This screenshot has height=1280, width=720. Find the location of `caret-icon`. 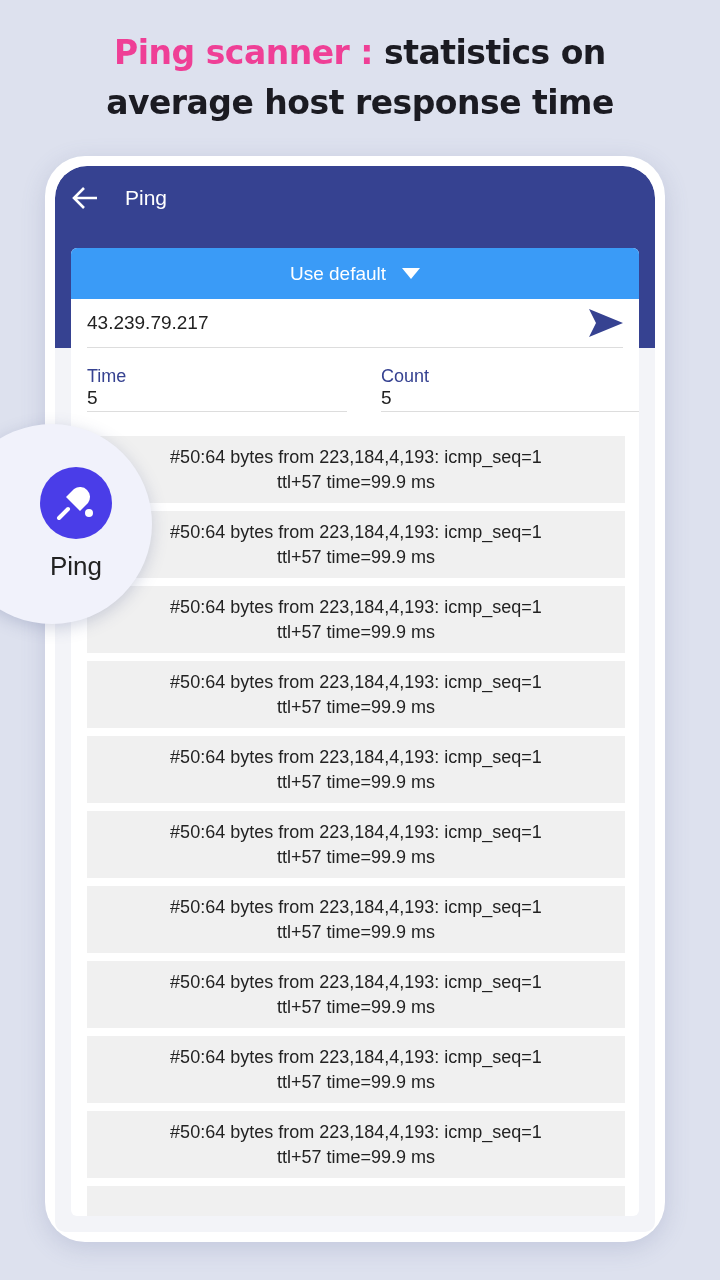

caret-icon is located at coordinates (411, 273).